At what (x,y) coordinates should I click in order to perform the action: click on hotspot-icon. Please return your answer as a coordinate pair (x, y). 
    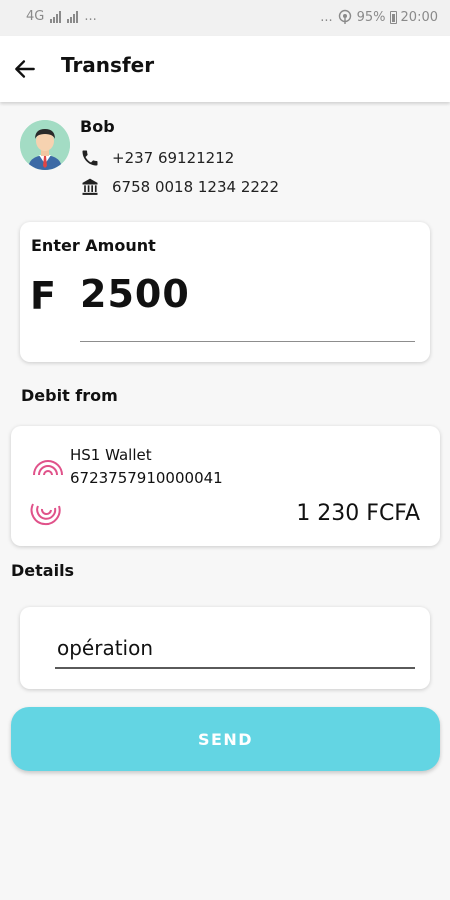
    Looking at the image, I should click on (344, 16).